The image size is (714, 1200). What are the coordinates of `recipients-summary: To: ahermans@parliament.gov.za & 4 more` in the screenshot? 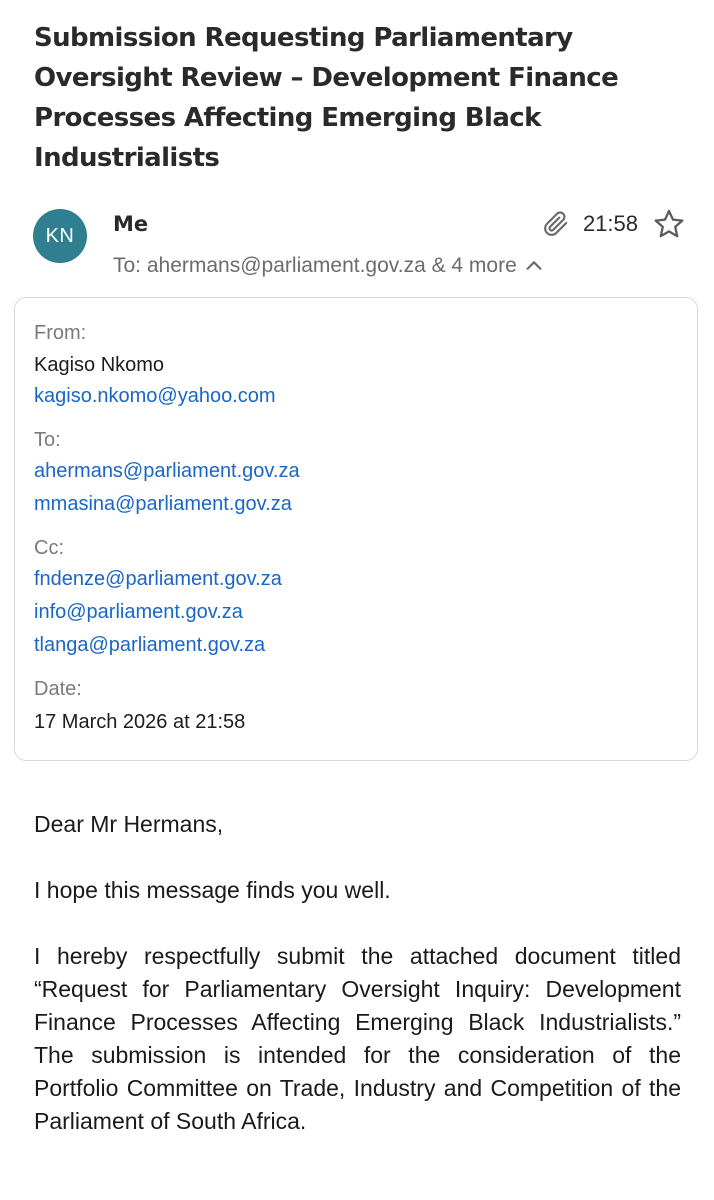 It's located at (315, 265).